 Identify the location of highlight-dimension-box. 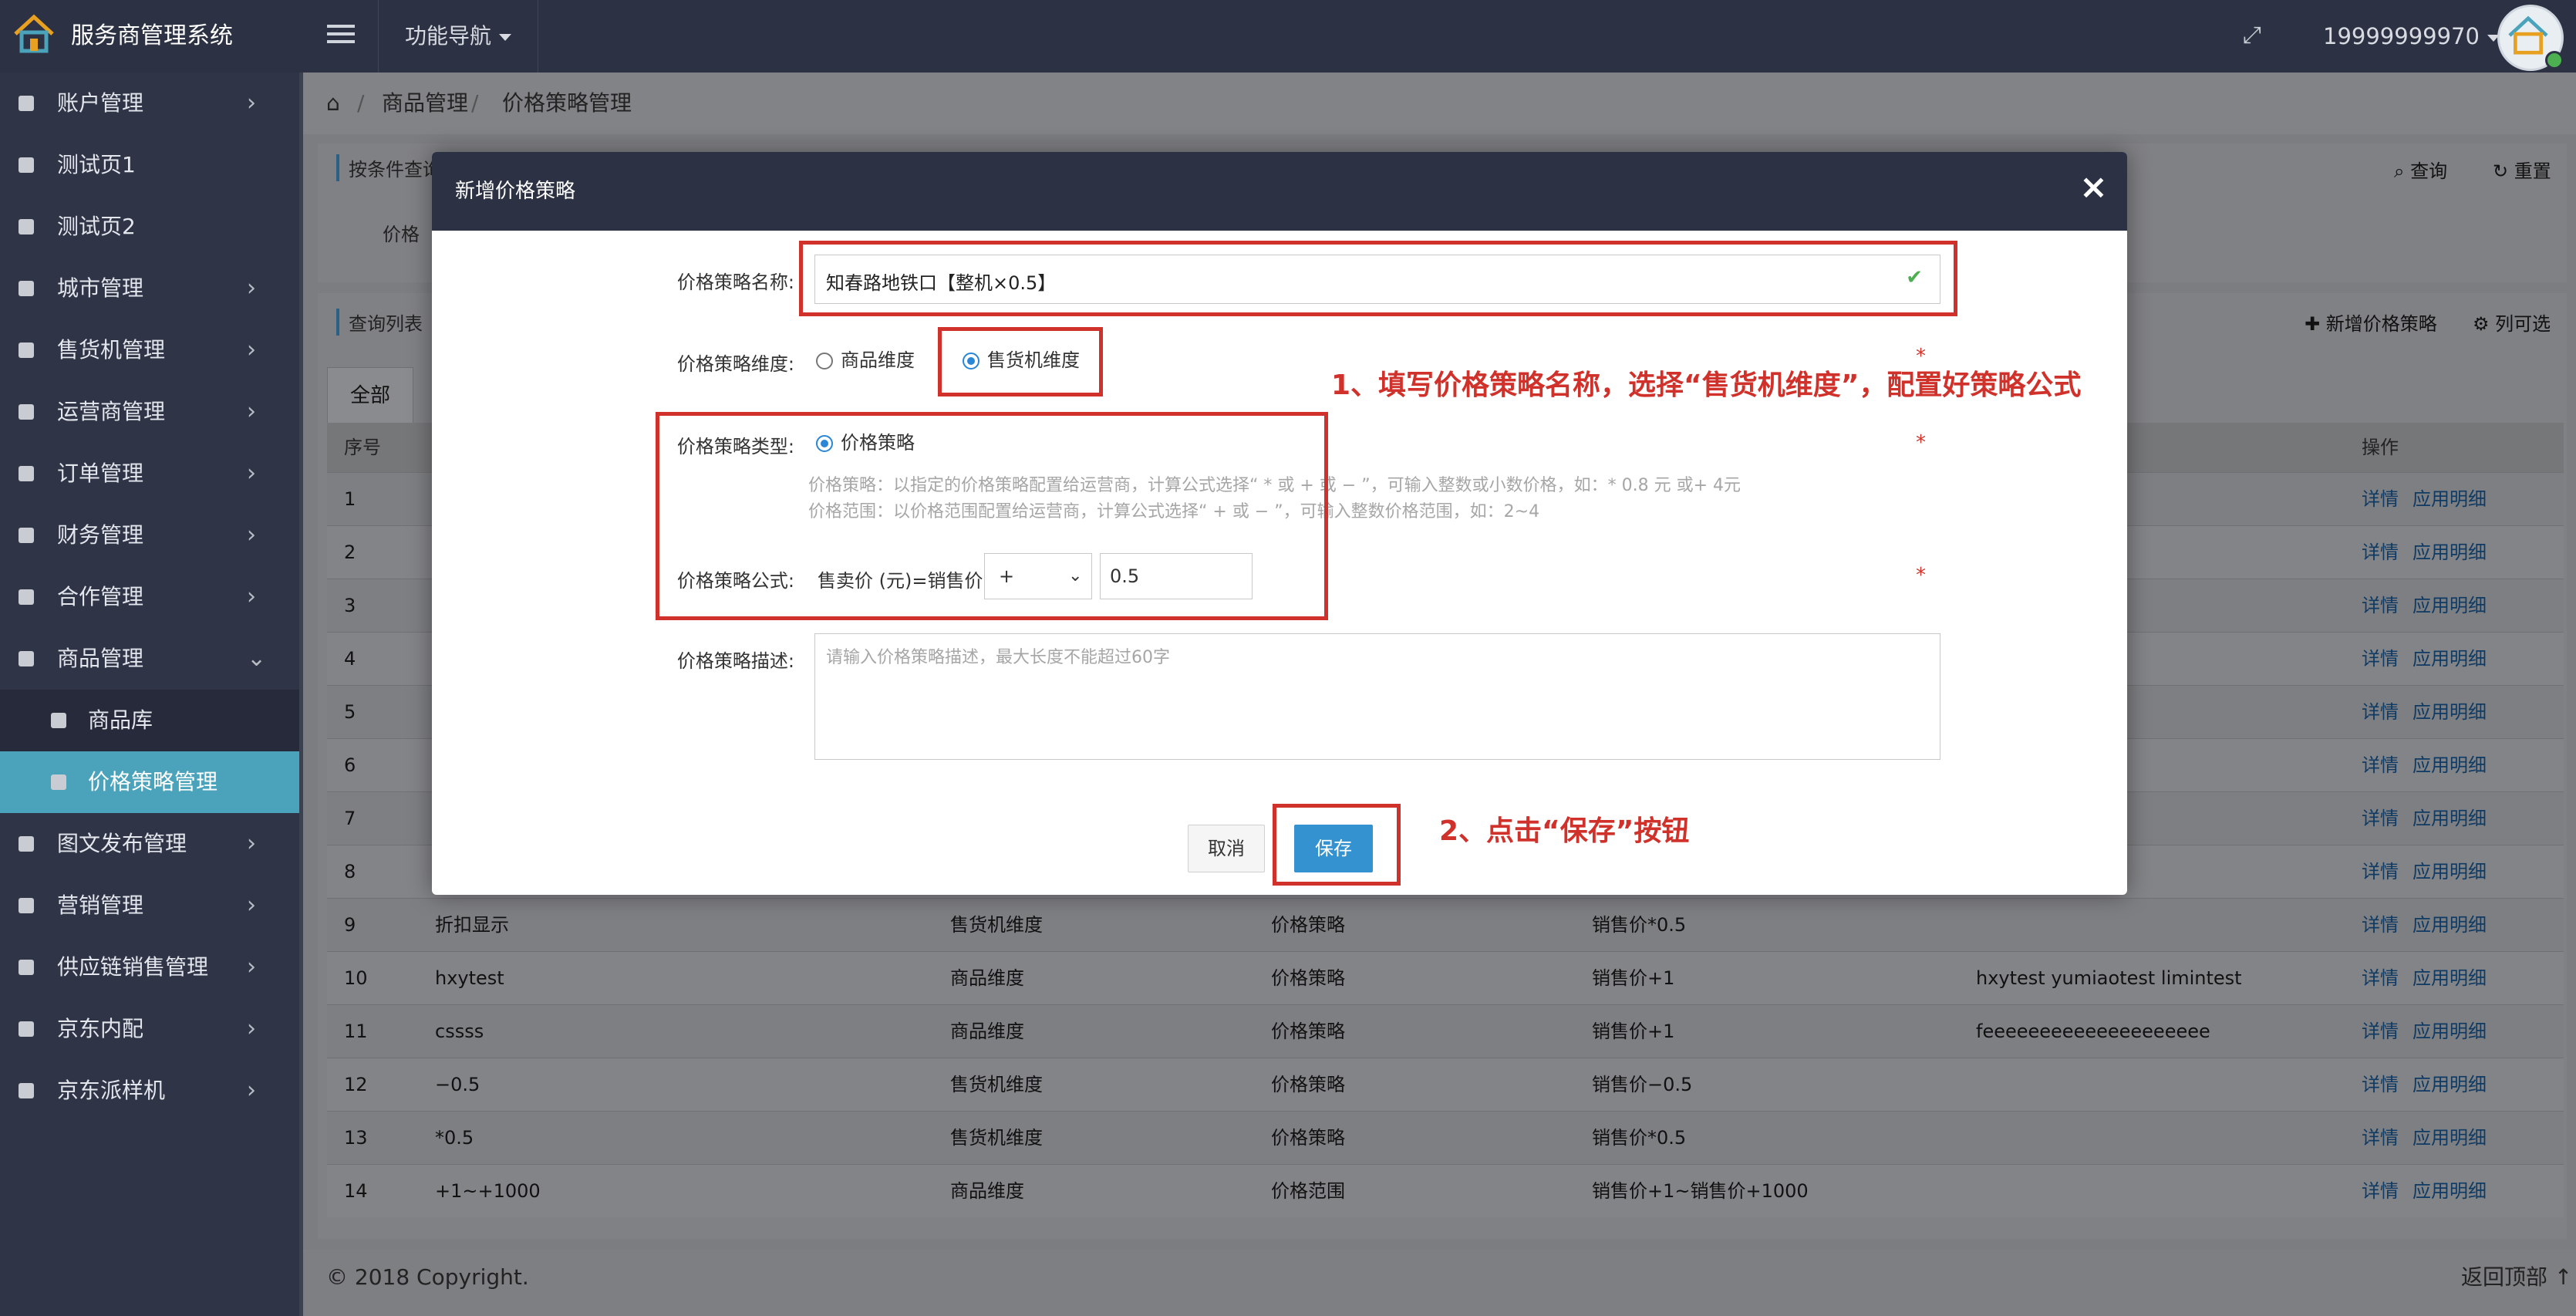
(1020, 361).